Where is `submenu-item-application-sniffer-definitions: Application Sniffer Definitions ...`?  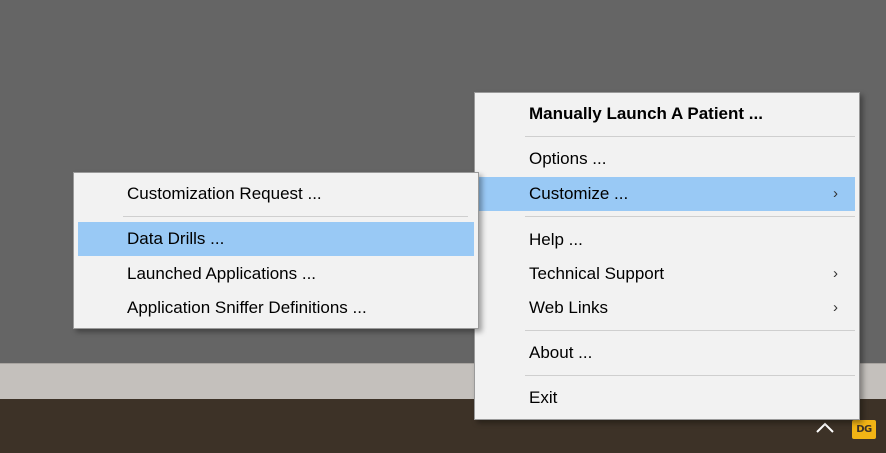 submenu-item-application-sniffer-definitions: Application Sniffer Definitions ... is located at coordinates (276, 308).